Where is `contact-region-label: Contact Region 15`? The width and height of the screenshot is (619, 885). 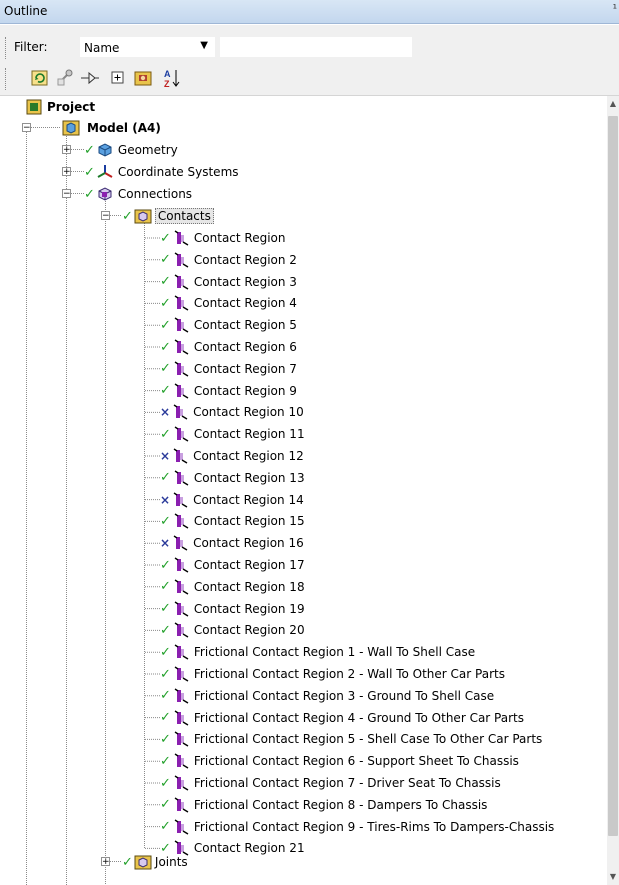 contact-region-label: Contact Region 15 is located at coordinates (249, 521).